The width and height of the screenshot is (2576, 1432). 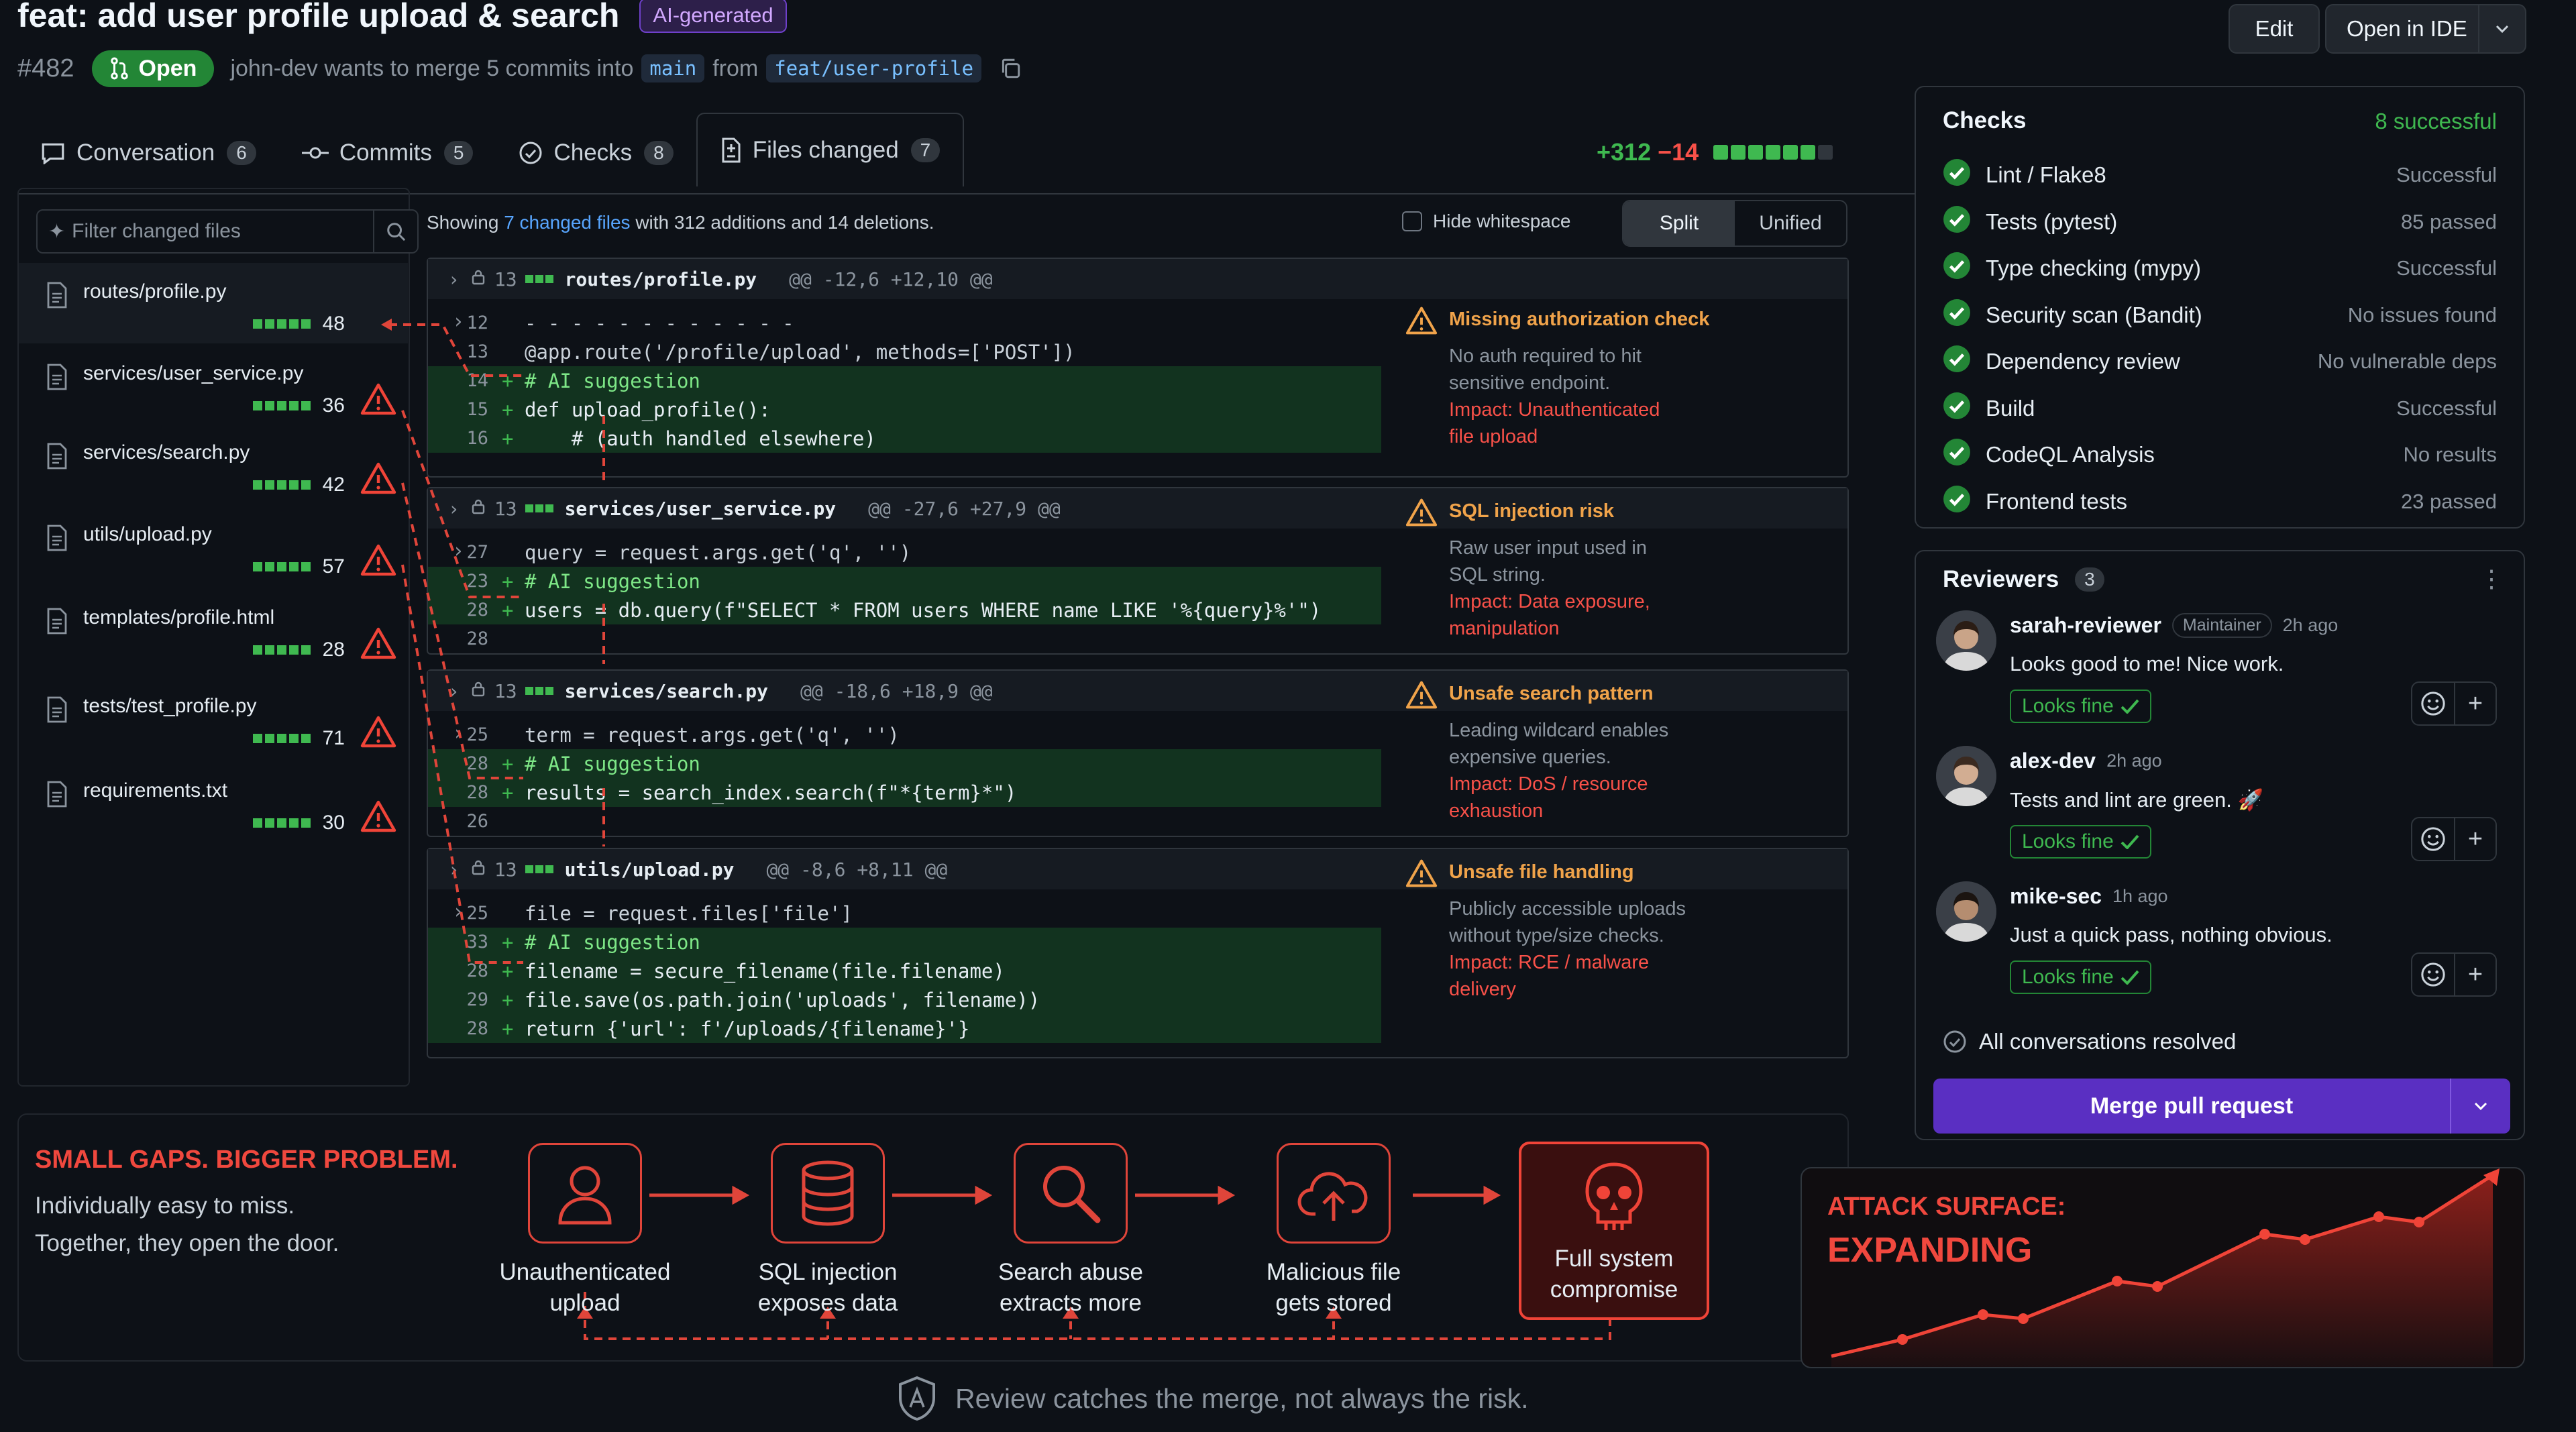 I want to click on attack-trend-line, so click(x=2165, y=1267).